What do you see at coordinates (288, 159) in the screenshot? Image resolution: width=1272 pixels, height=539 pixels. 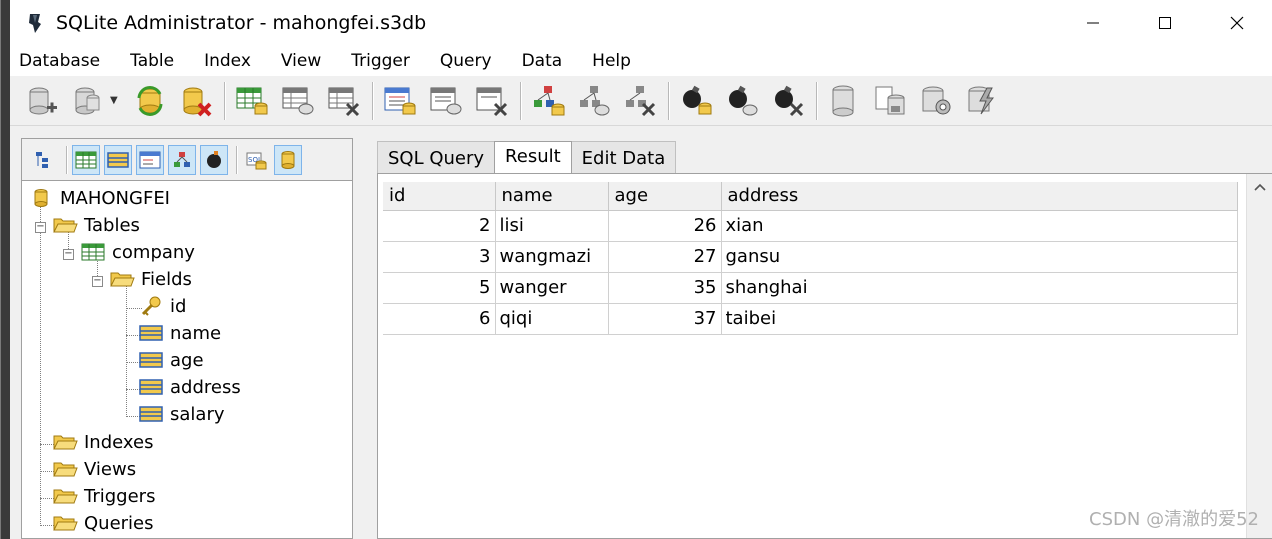 I see `show-database-icon` at bounding box center [288, 159].